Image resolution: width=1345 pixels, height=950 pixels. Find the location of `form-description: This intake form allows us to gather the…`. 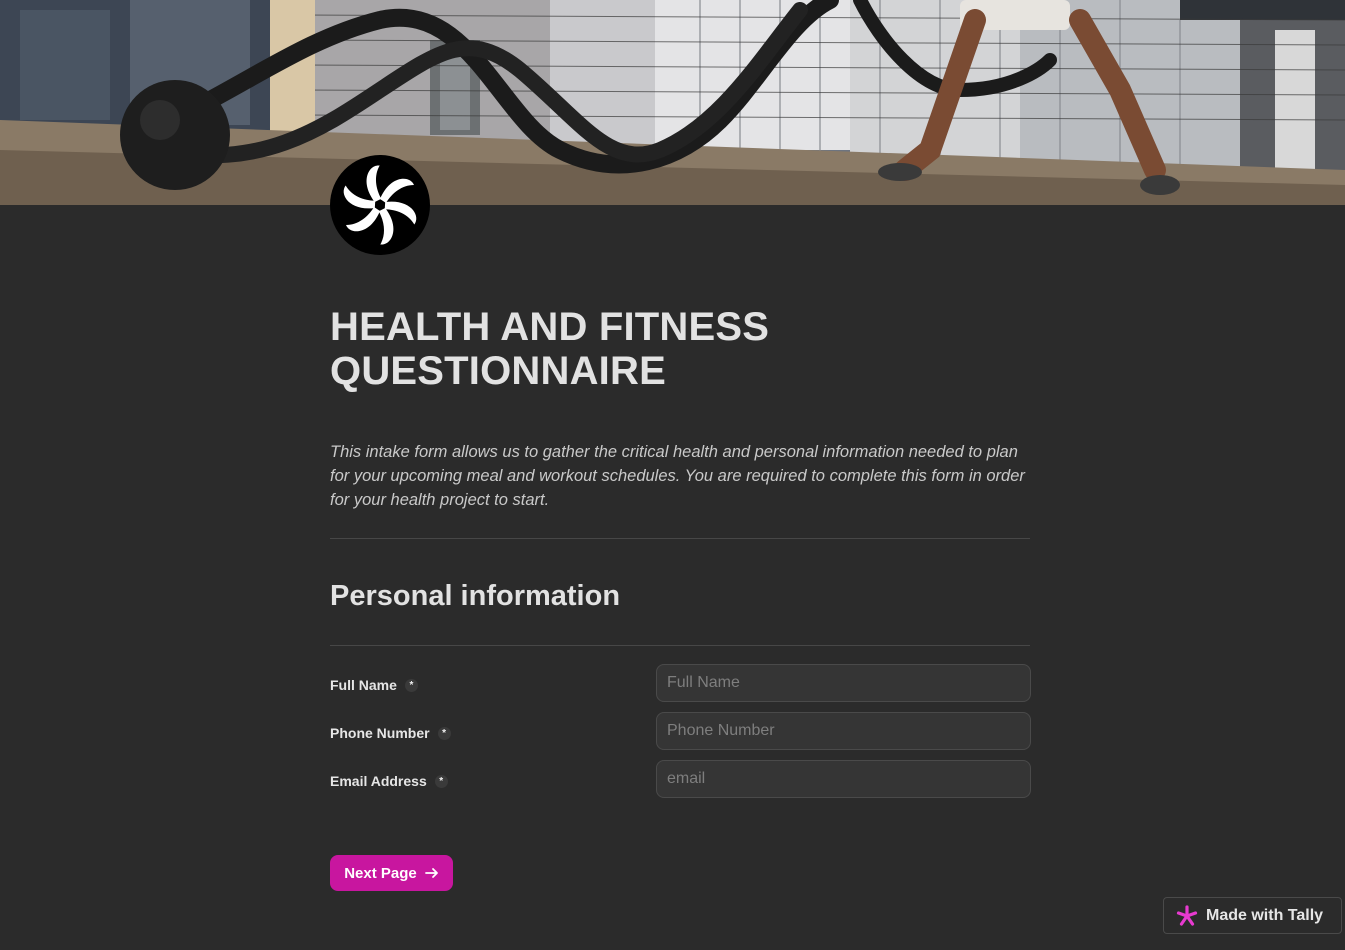

form-description: This intake form allows us to gather the… is located at coordinates (677, 476).